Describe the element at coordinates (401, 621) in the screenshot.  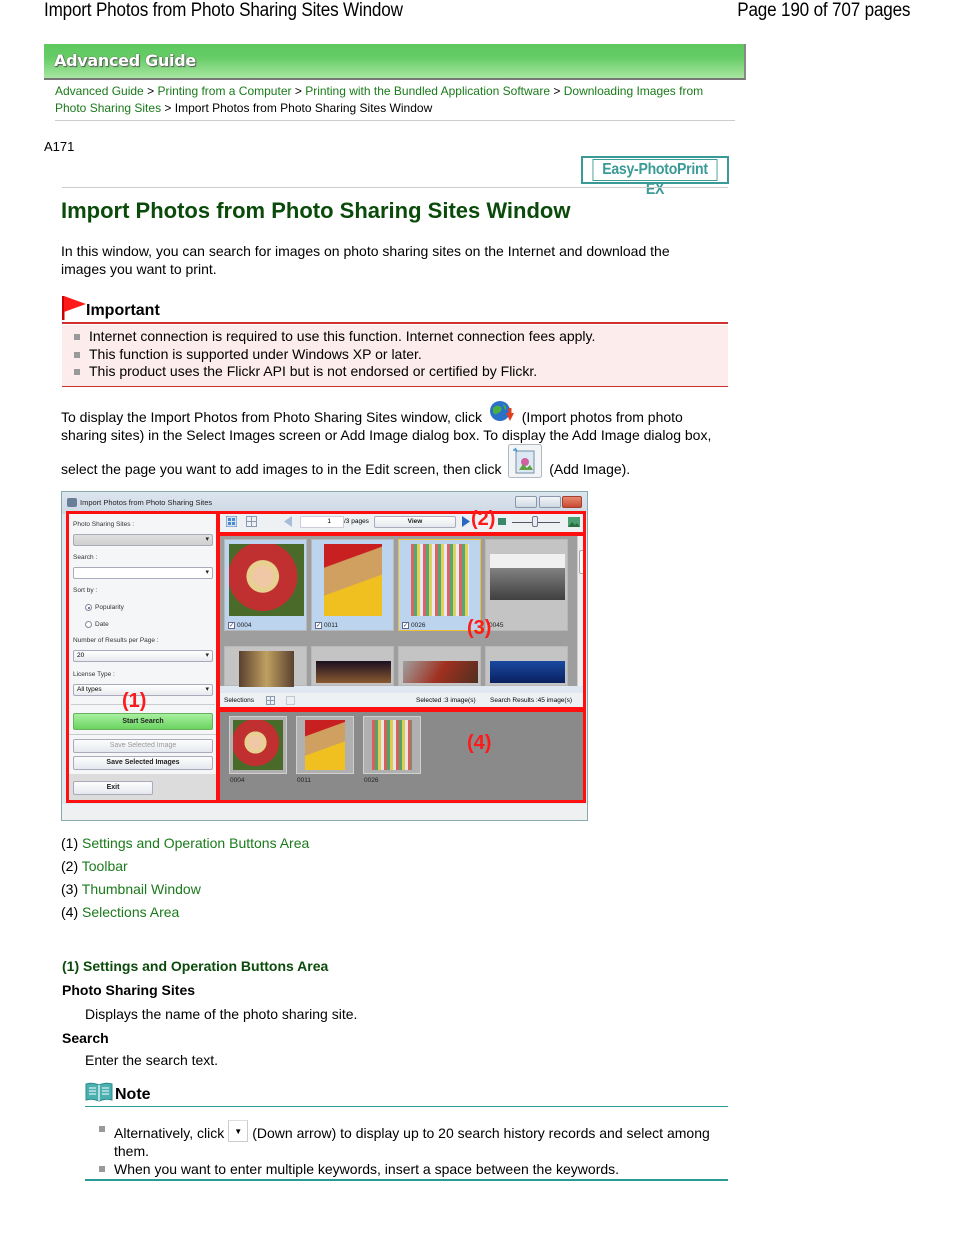
I see `annotation-box-thumbnails` at that location.